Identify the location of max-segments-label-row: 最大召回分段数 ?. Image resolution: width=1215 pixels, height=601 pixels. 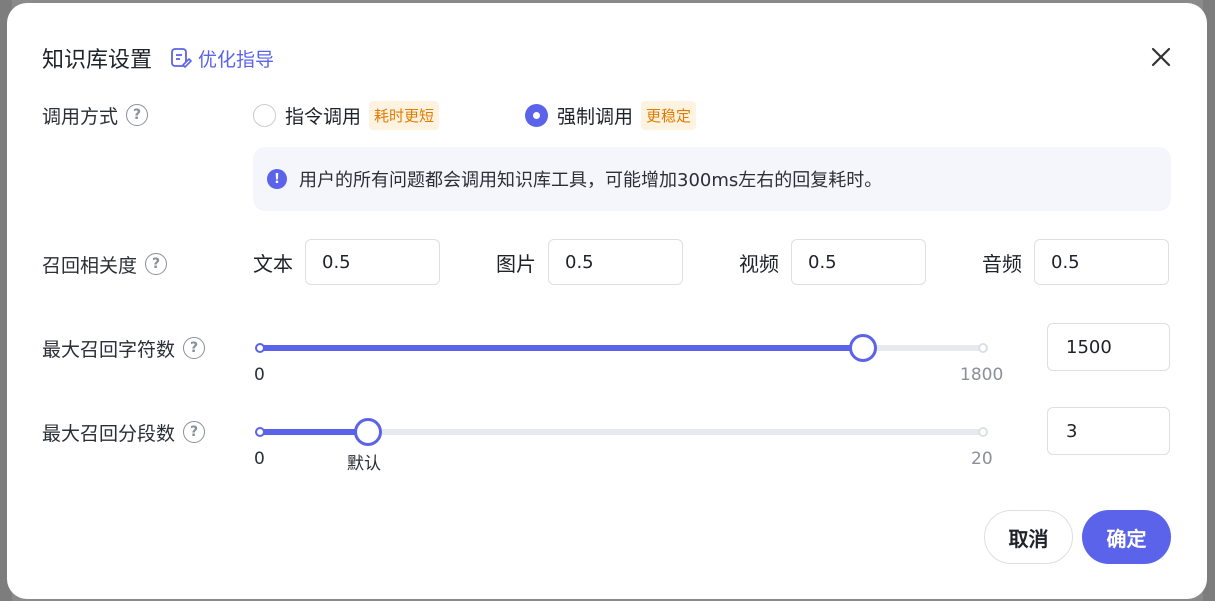
(124, 432).